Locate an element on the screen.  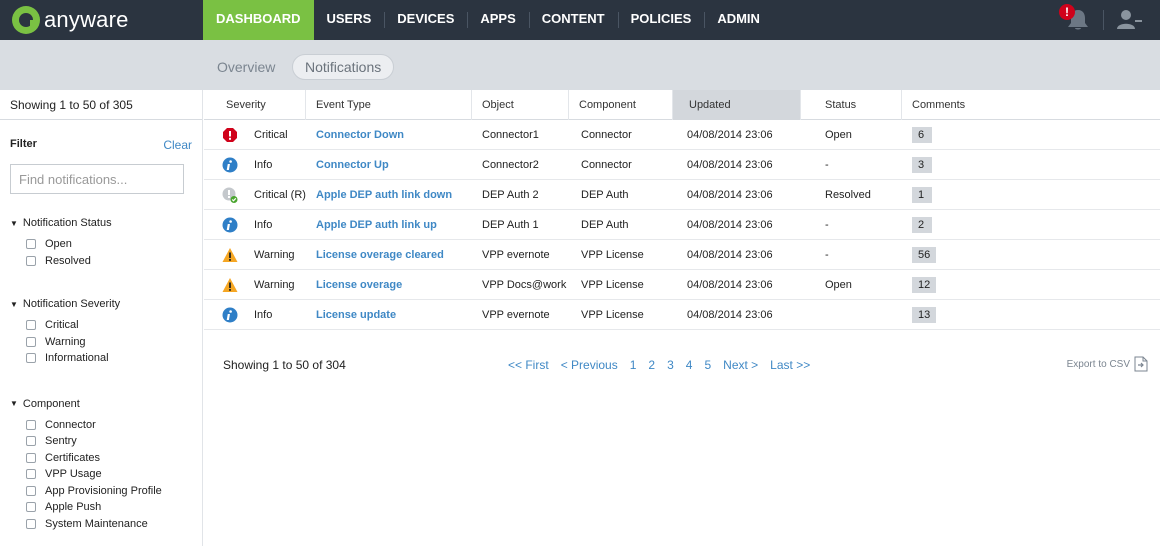
filter-option: Apple Push is located at coordinates (101, 507).